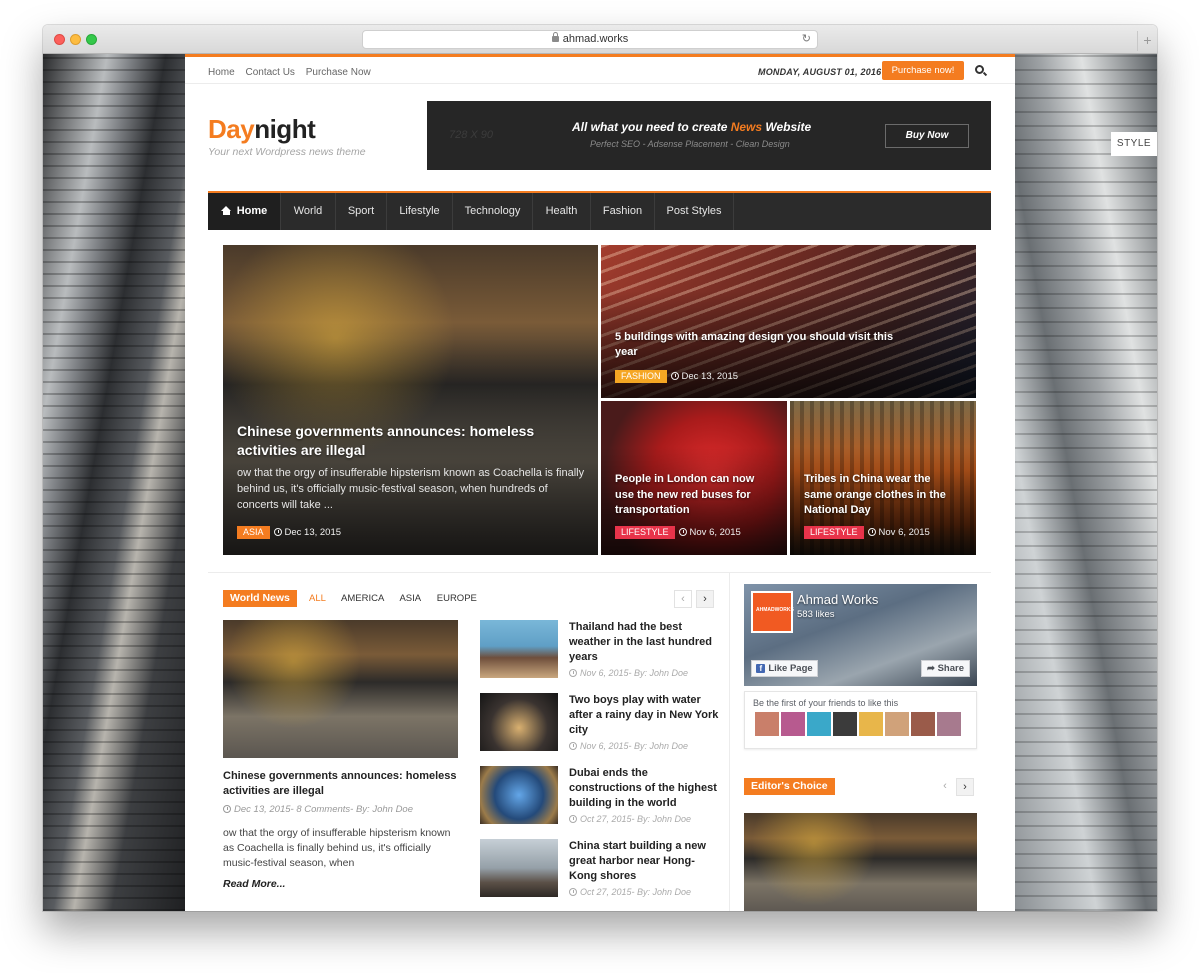 This screenshot has height=973, width=1200. I want to click on home-icon, so click(226, 210).